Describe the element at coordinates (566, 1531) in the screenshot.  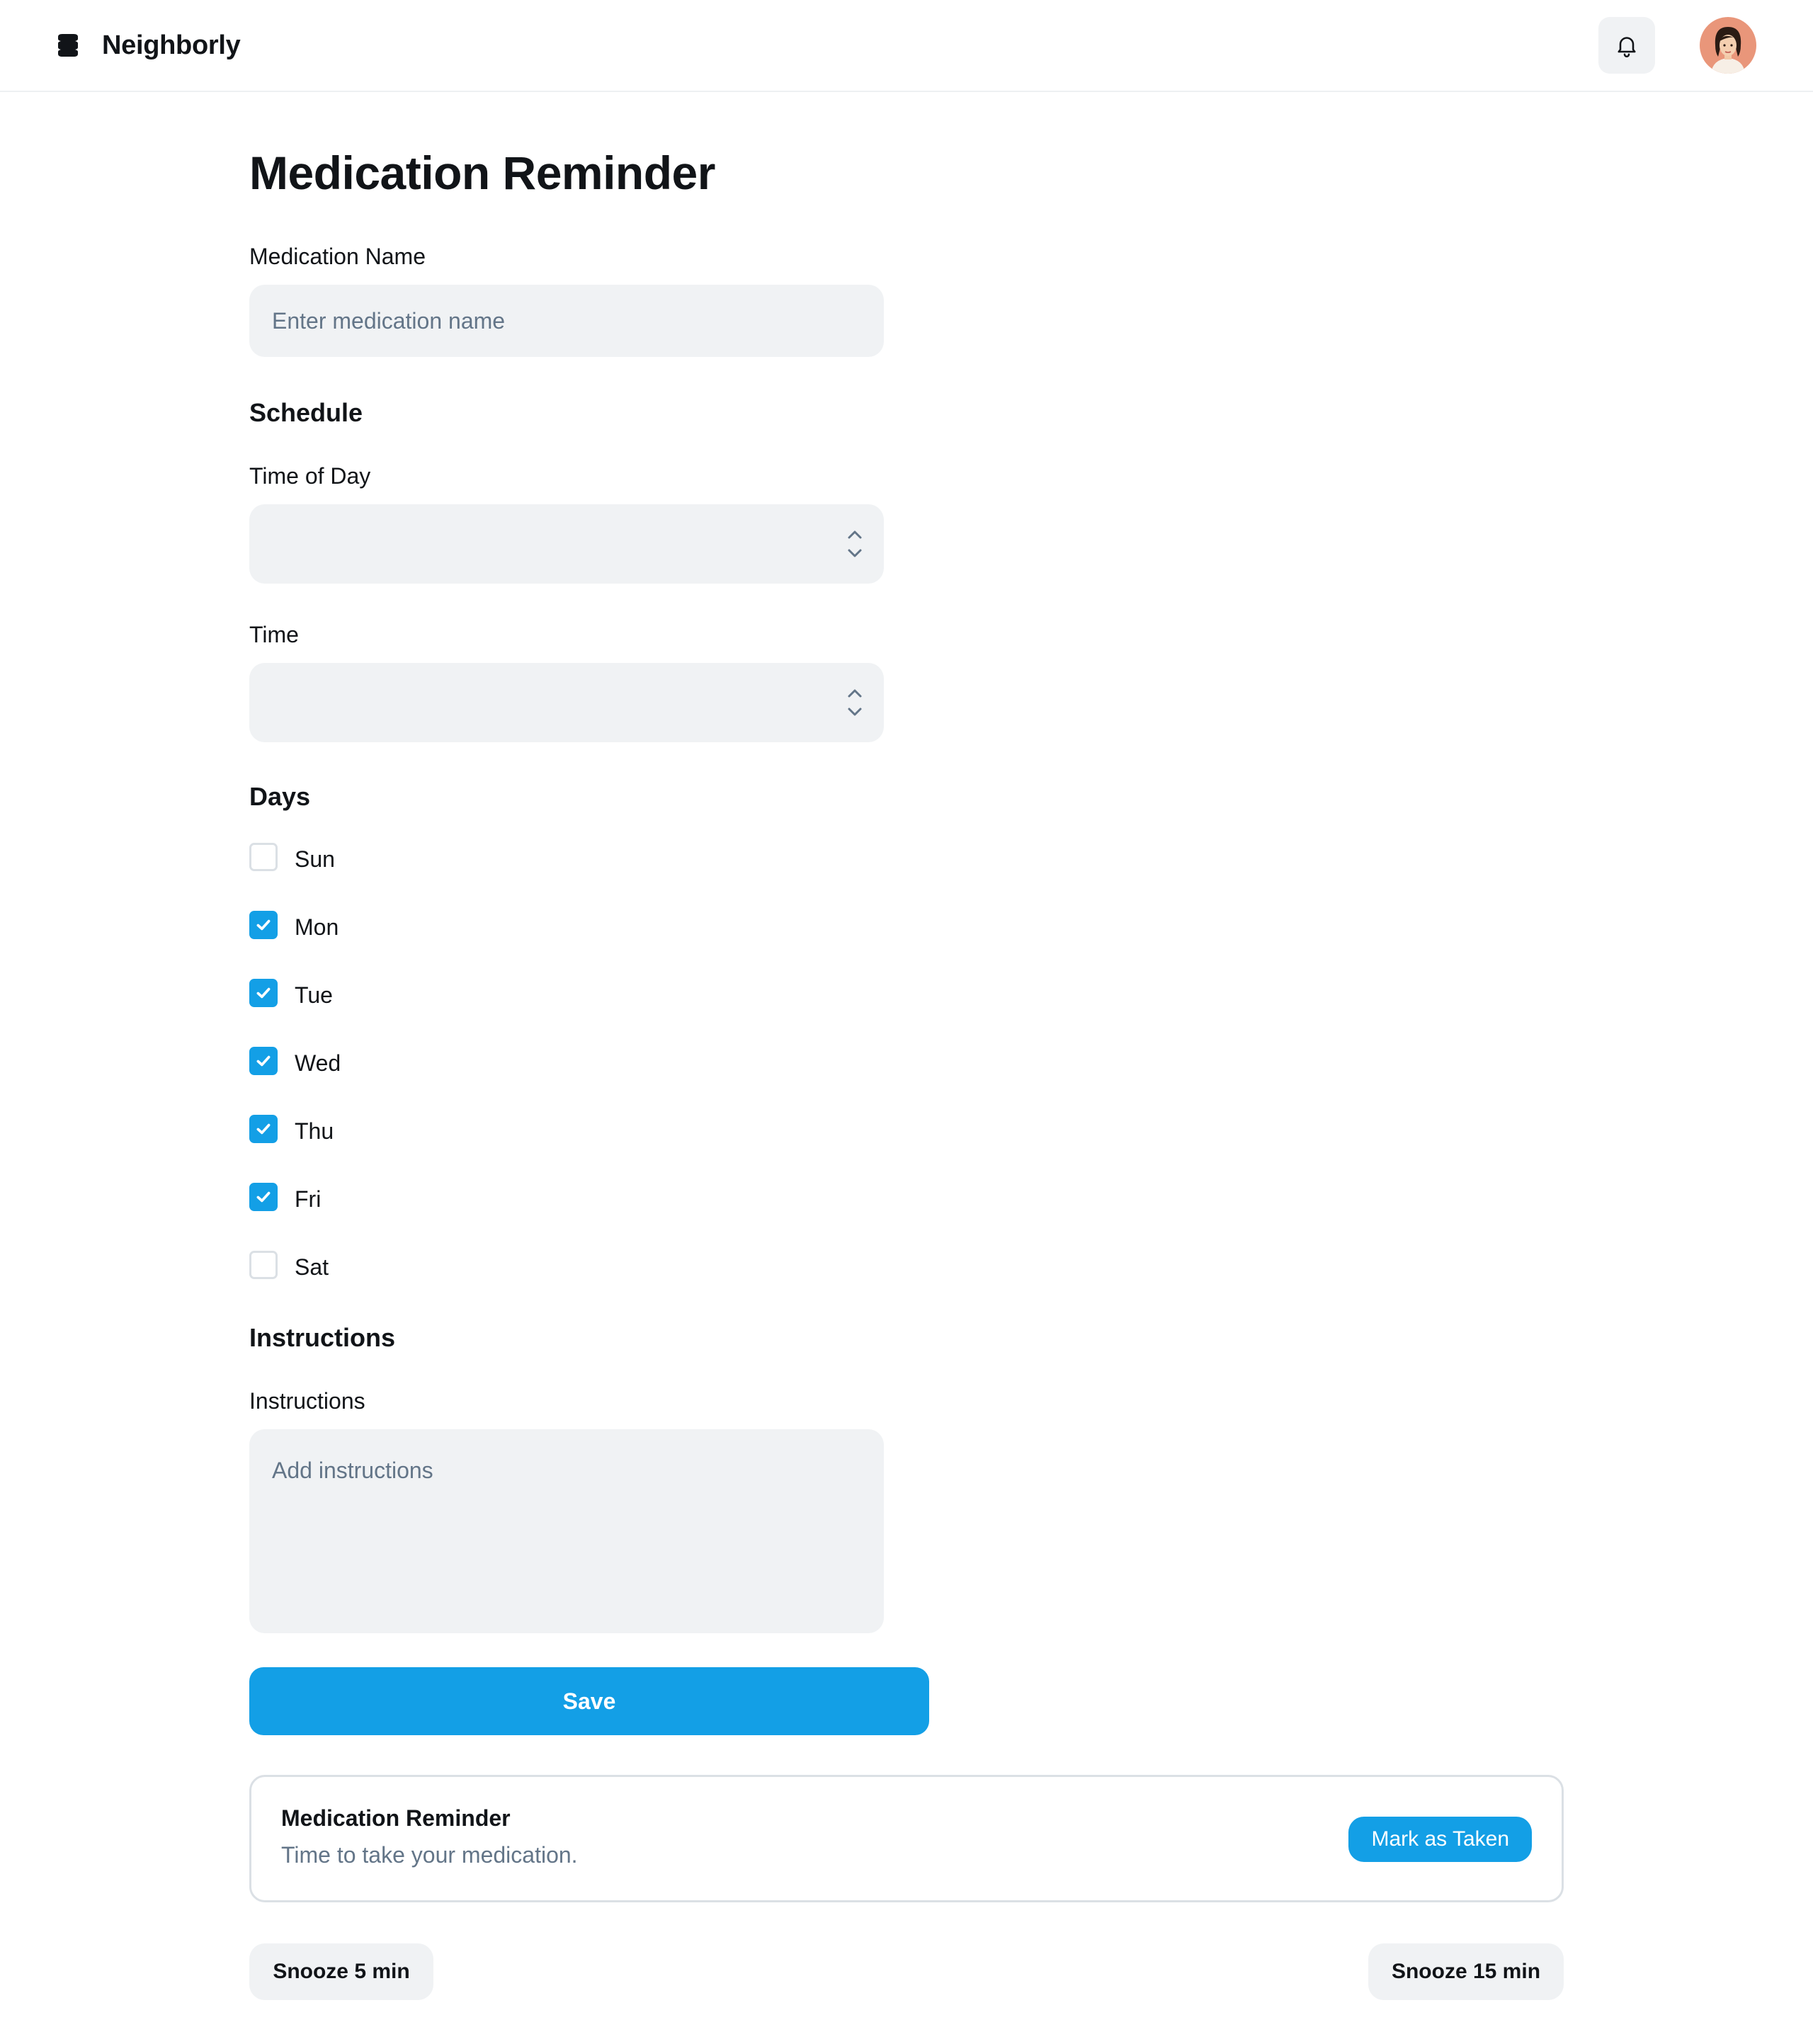
I see `instructions-textarea` at that location.